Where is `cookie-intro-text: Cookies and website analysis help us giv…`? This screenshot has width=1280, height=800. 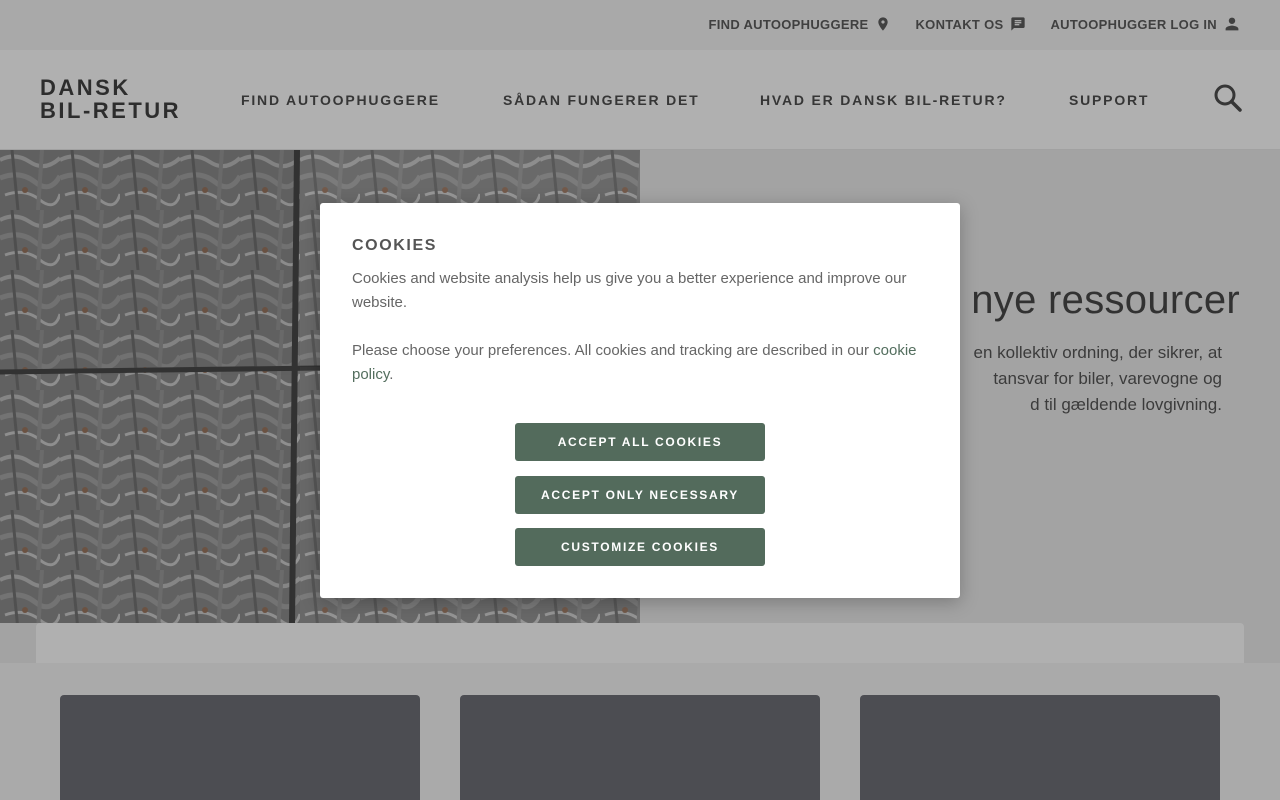 cookie-intro-text: Cookies and website analysis help us giv… is located at coordinates (629, 290).